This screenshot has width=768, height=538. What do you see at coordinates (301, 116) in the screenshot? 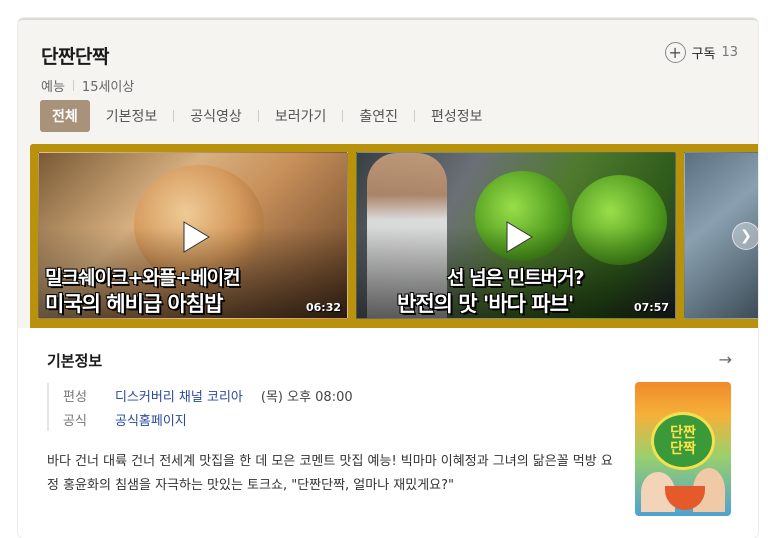
I see `tab-watch: 보러가기` at bounding box center [301, 116].